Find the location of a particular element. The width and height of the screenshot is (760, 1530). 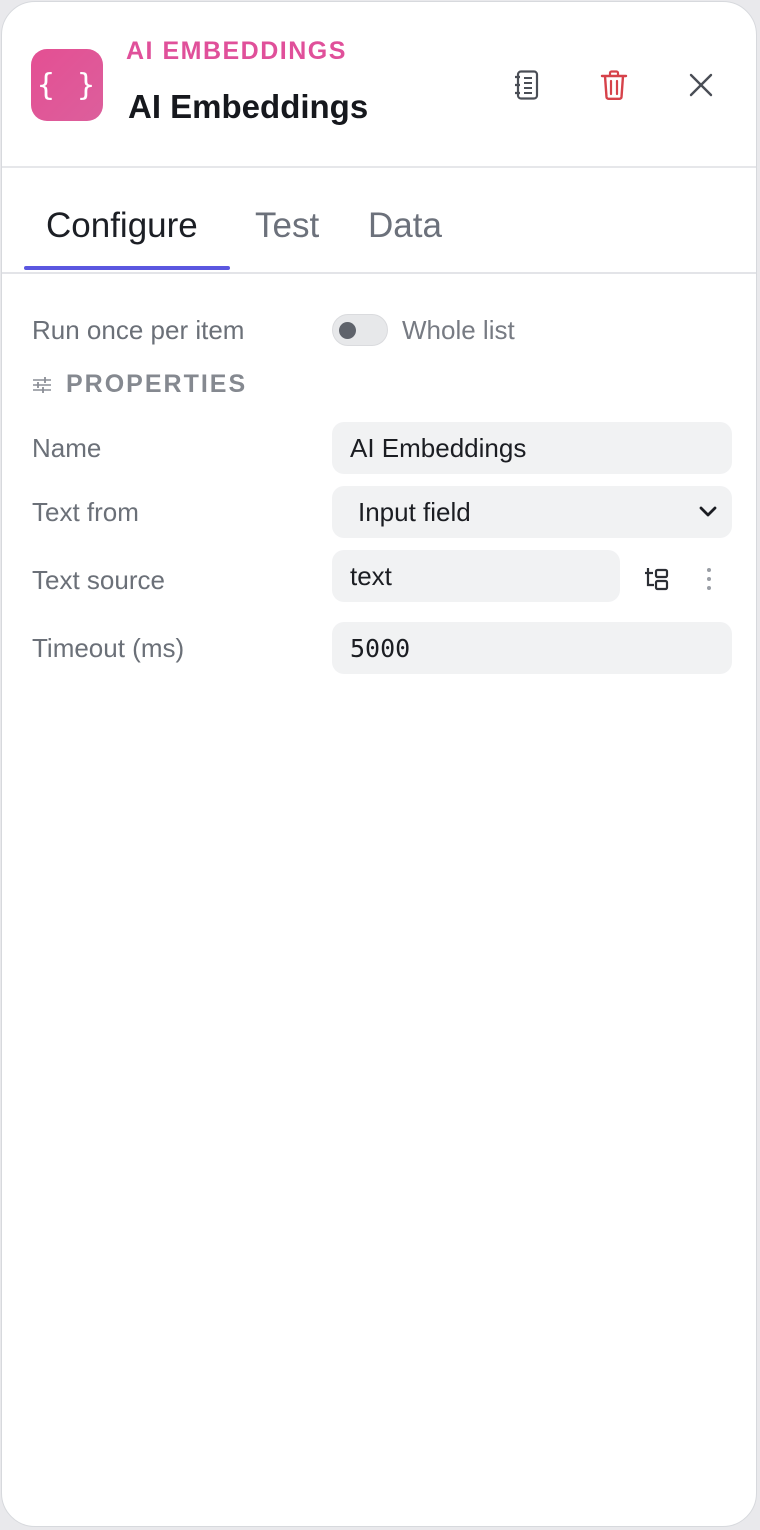

active-tab-indicator is located at coordinates (127, 268).